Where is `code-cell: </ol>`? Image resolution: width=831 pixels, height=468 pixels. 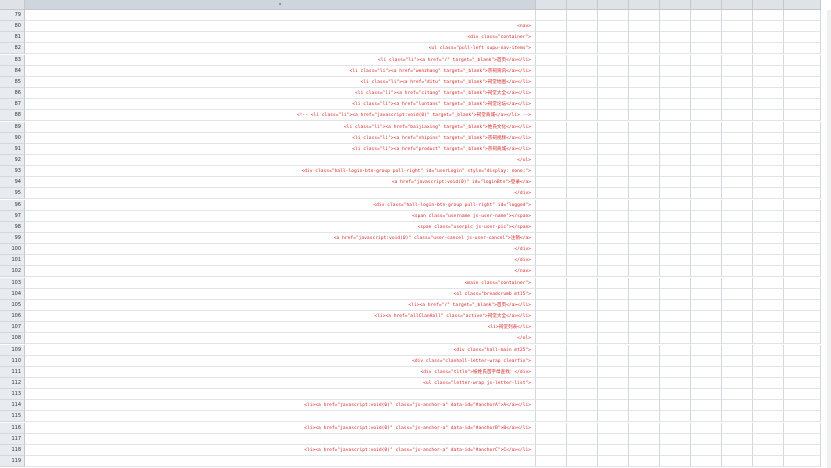
code-cell: </ol> is located at coordinates (280, 339).